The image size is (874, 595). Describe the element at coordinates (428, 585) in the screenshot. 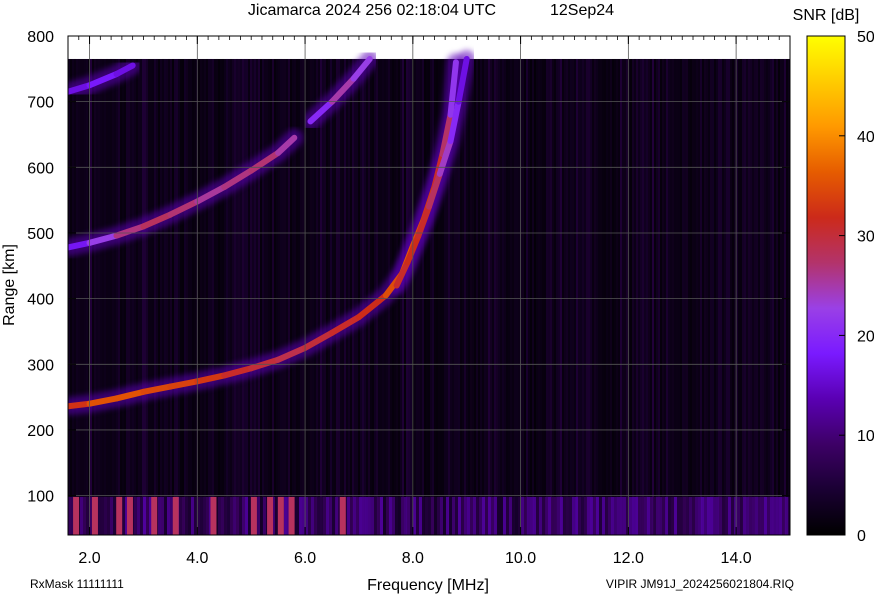

I see `x-axis-label: Frequency [MHz]` at that location.